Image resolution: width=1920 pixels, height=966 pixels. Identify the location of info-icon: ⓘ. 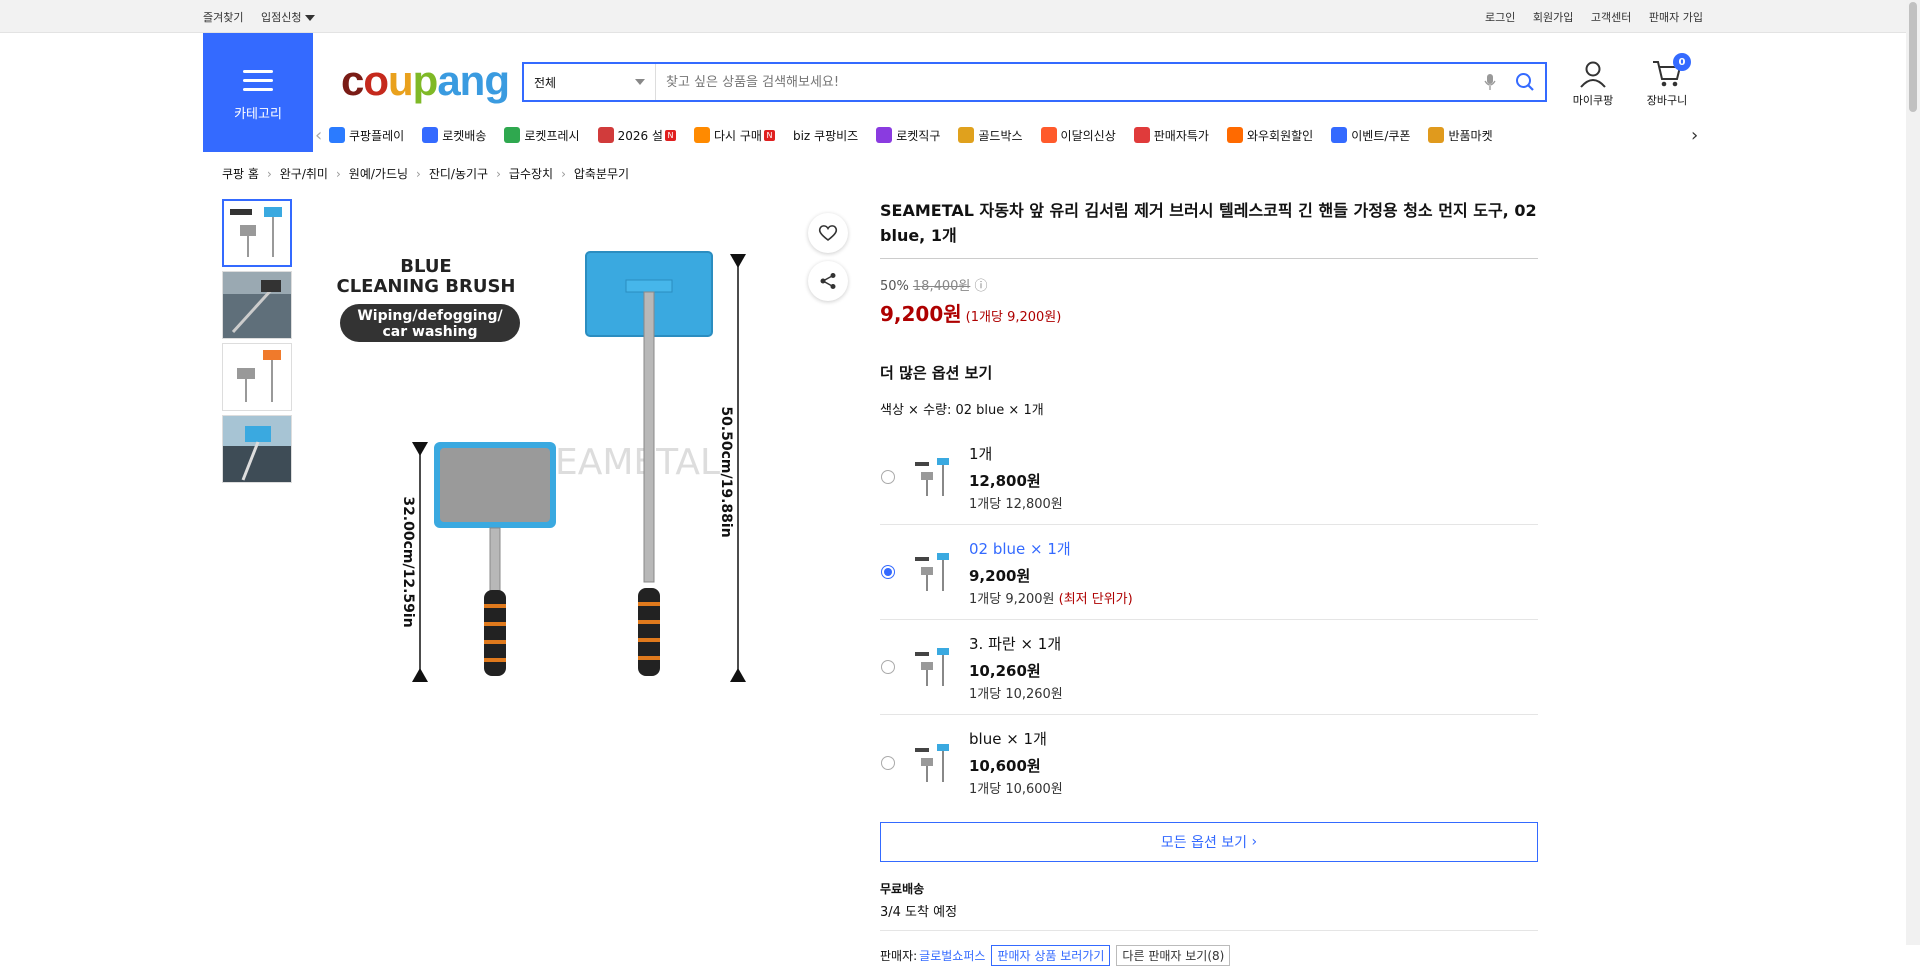
(981, 286).